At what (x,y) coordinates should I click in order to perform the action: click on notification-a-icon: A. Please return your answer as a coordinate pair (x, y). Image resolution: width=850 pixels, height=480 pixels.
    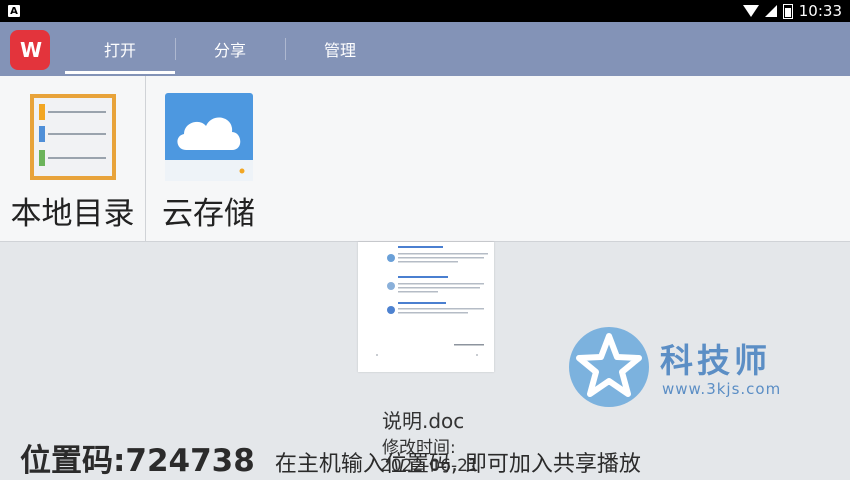
    Looking at the image, I should click on (14, 11).